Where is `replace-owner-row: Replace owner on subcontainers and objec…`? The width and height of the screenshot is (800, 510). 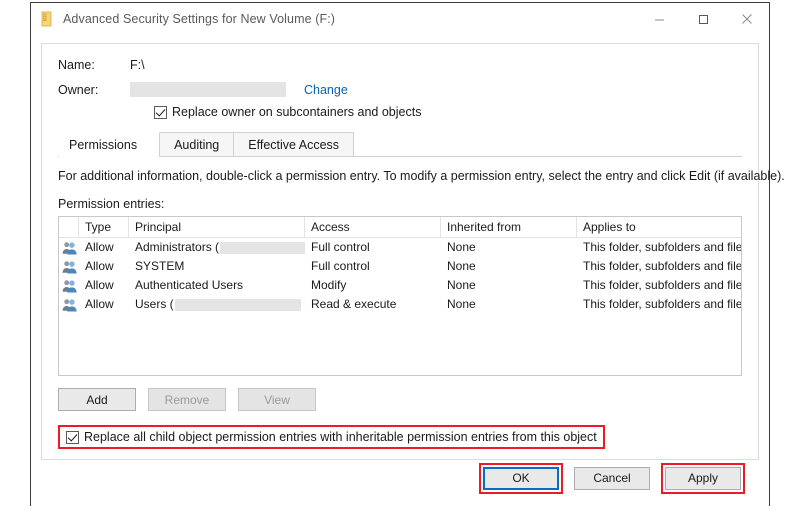 replace-owner-row: Replace owner on subcontainers and objec… is located at coordinates (448, 112).